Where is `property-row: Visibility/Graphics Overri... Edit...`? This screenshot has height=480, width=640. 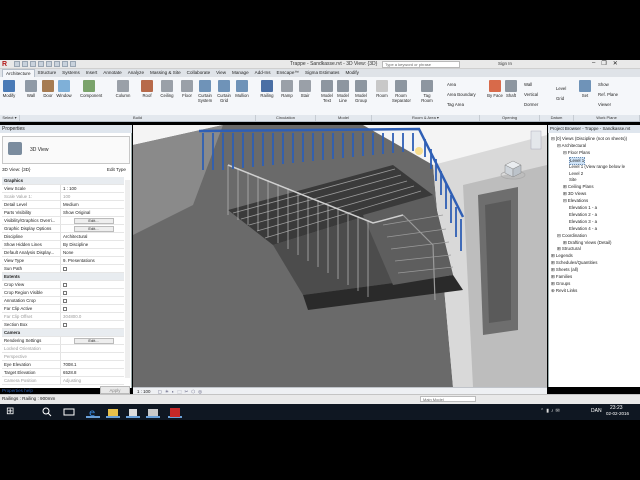
property-row: Visibility/Graphics Overri... Edit... is located at coordinates (63, 221).